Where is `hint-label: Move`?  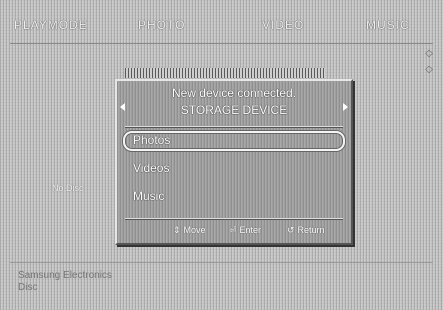
hint-label: Move is located at coordinates (194, 230).